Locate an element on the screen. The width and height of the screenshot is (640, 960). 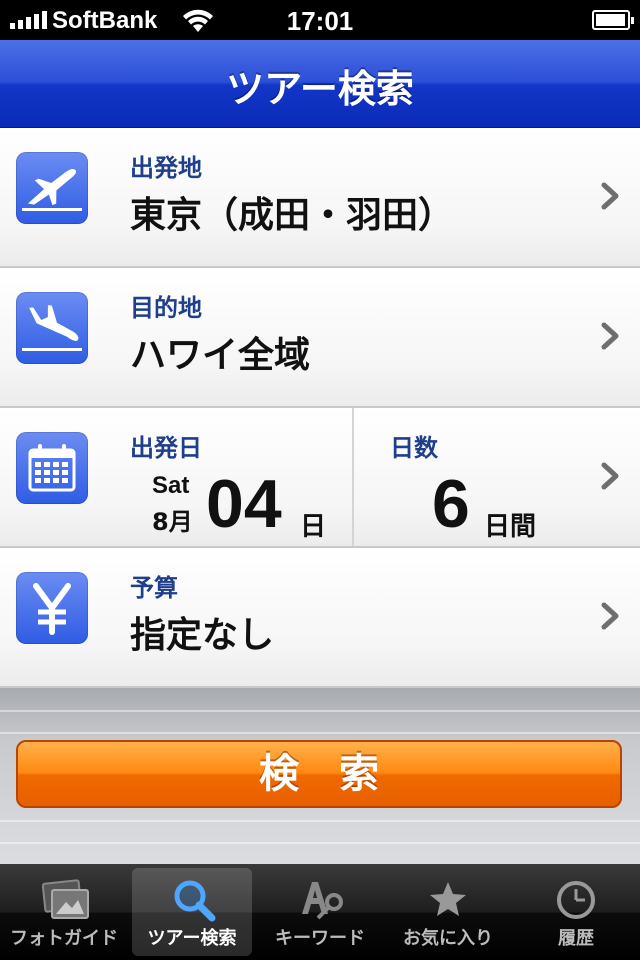
tab-label: ツアー検索 is located at coordinates (192, 938).